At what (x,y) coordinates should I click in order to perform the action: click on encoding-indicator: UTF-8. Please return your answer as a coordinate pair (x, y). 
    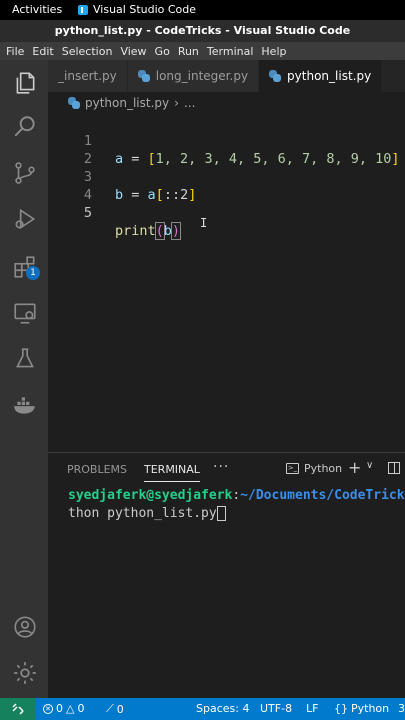
    Looking at the image, I should click on (276, 708).